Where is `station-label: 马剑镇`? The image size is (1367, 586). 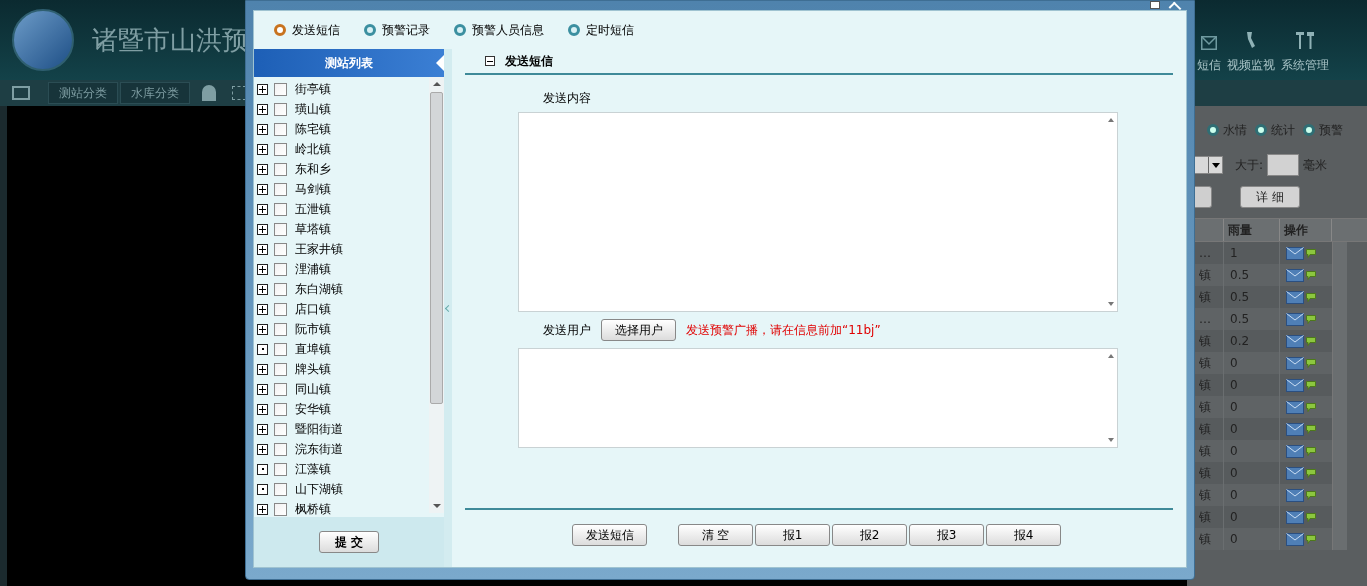 station-label: 马剑镇 is located at coordinates (313, 189).